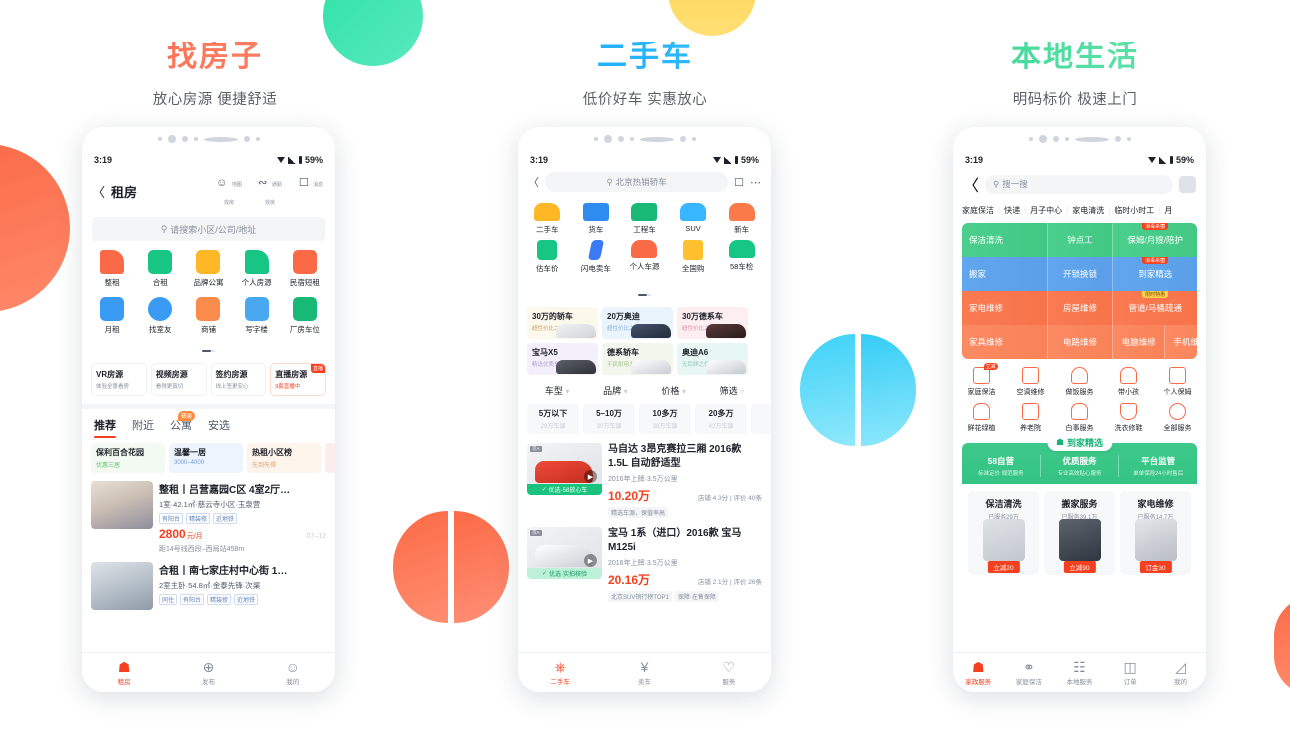  I want to click on tabbar-item-order: ◫ 订单, so click(1130, 672).